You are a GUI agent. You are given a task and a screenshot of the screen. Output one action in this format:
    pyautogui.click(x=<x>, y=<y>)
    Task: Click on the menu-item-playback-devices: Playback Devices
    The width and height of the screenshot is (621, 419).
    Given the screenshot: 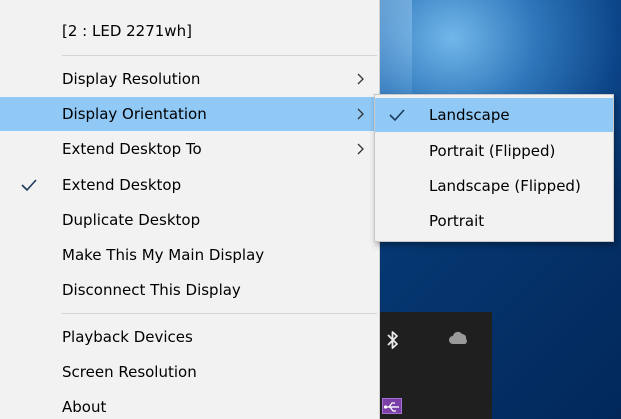 What is the action you would take?
    pyautogui.click(x=189, y=337)
    